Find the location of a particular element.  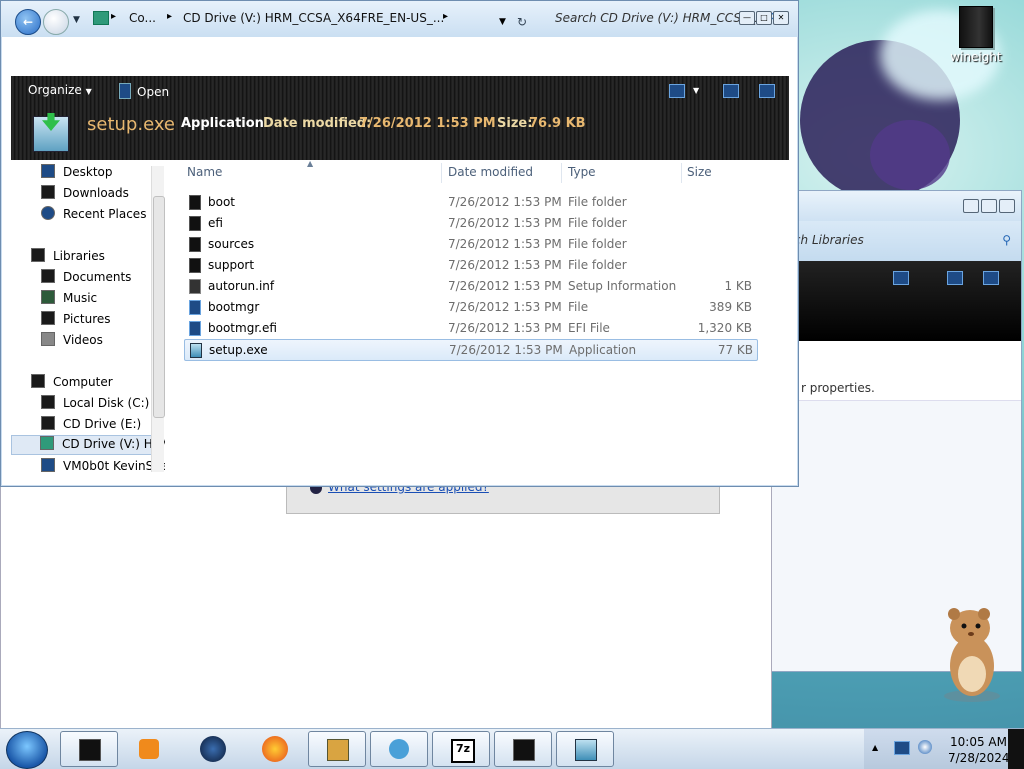

forward-button is located at coordinates (56, 22).